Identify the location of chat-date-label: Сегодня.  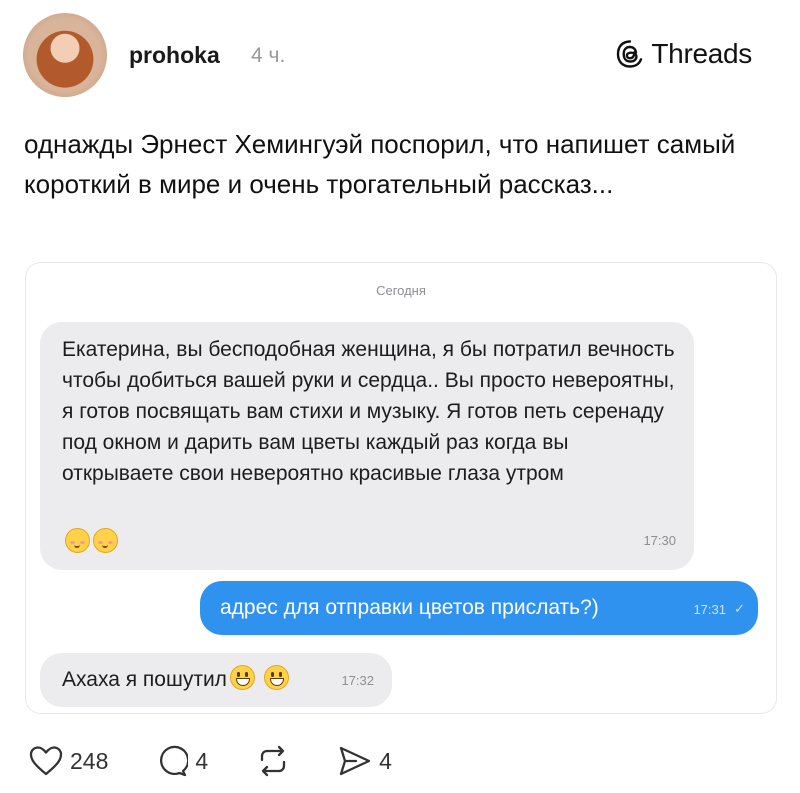
(401, 290).